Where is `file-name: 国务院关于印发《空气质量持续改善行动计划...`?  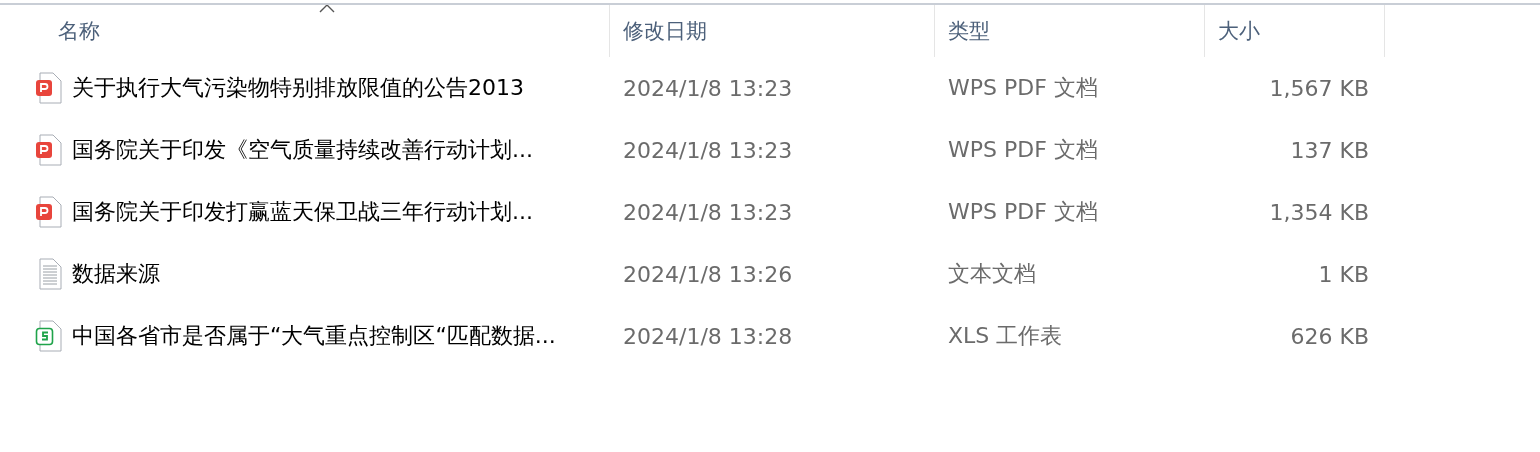 file-name: 国务院关于印发《空气质量持续改善行动计划... is located at coordinates (302, 150).